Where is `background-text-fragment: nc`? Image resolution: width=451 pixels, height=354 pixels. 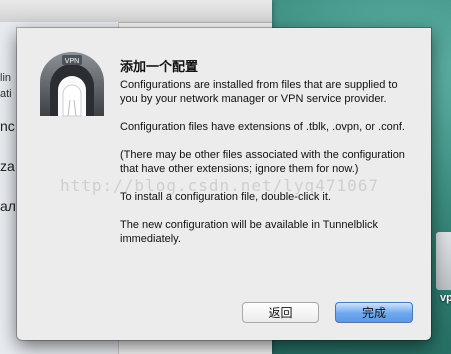
background-text-fragment: nc is located at coordinates (7, 126).